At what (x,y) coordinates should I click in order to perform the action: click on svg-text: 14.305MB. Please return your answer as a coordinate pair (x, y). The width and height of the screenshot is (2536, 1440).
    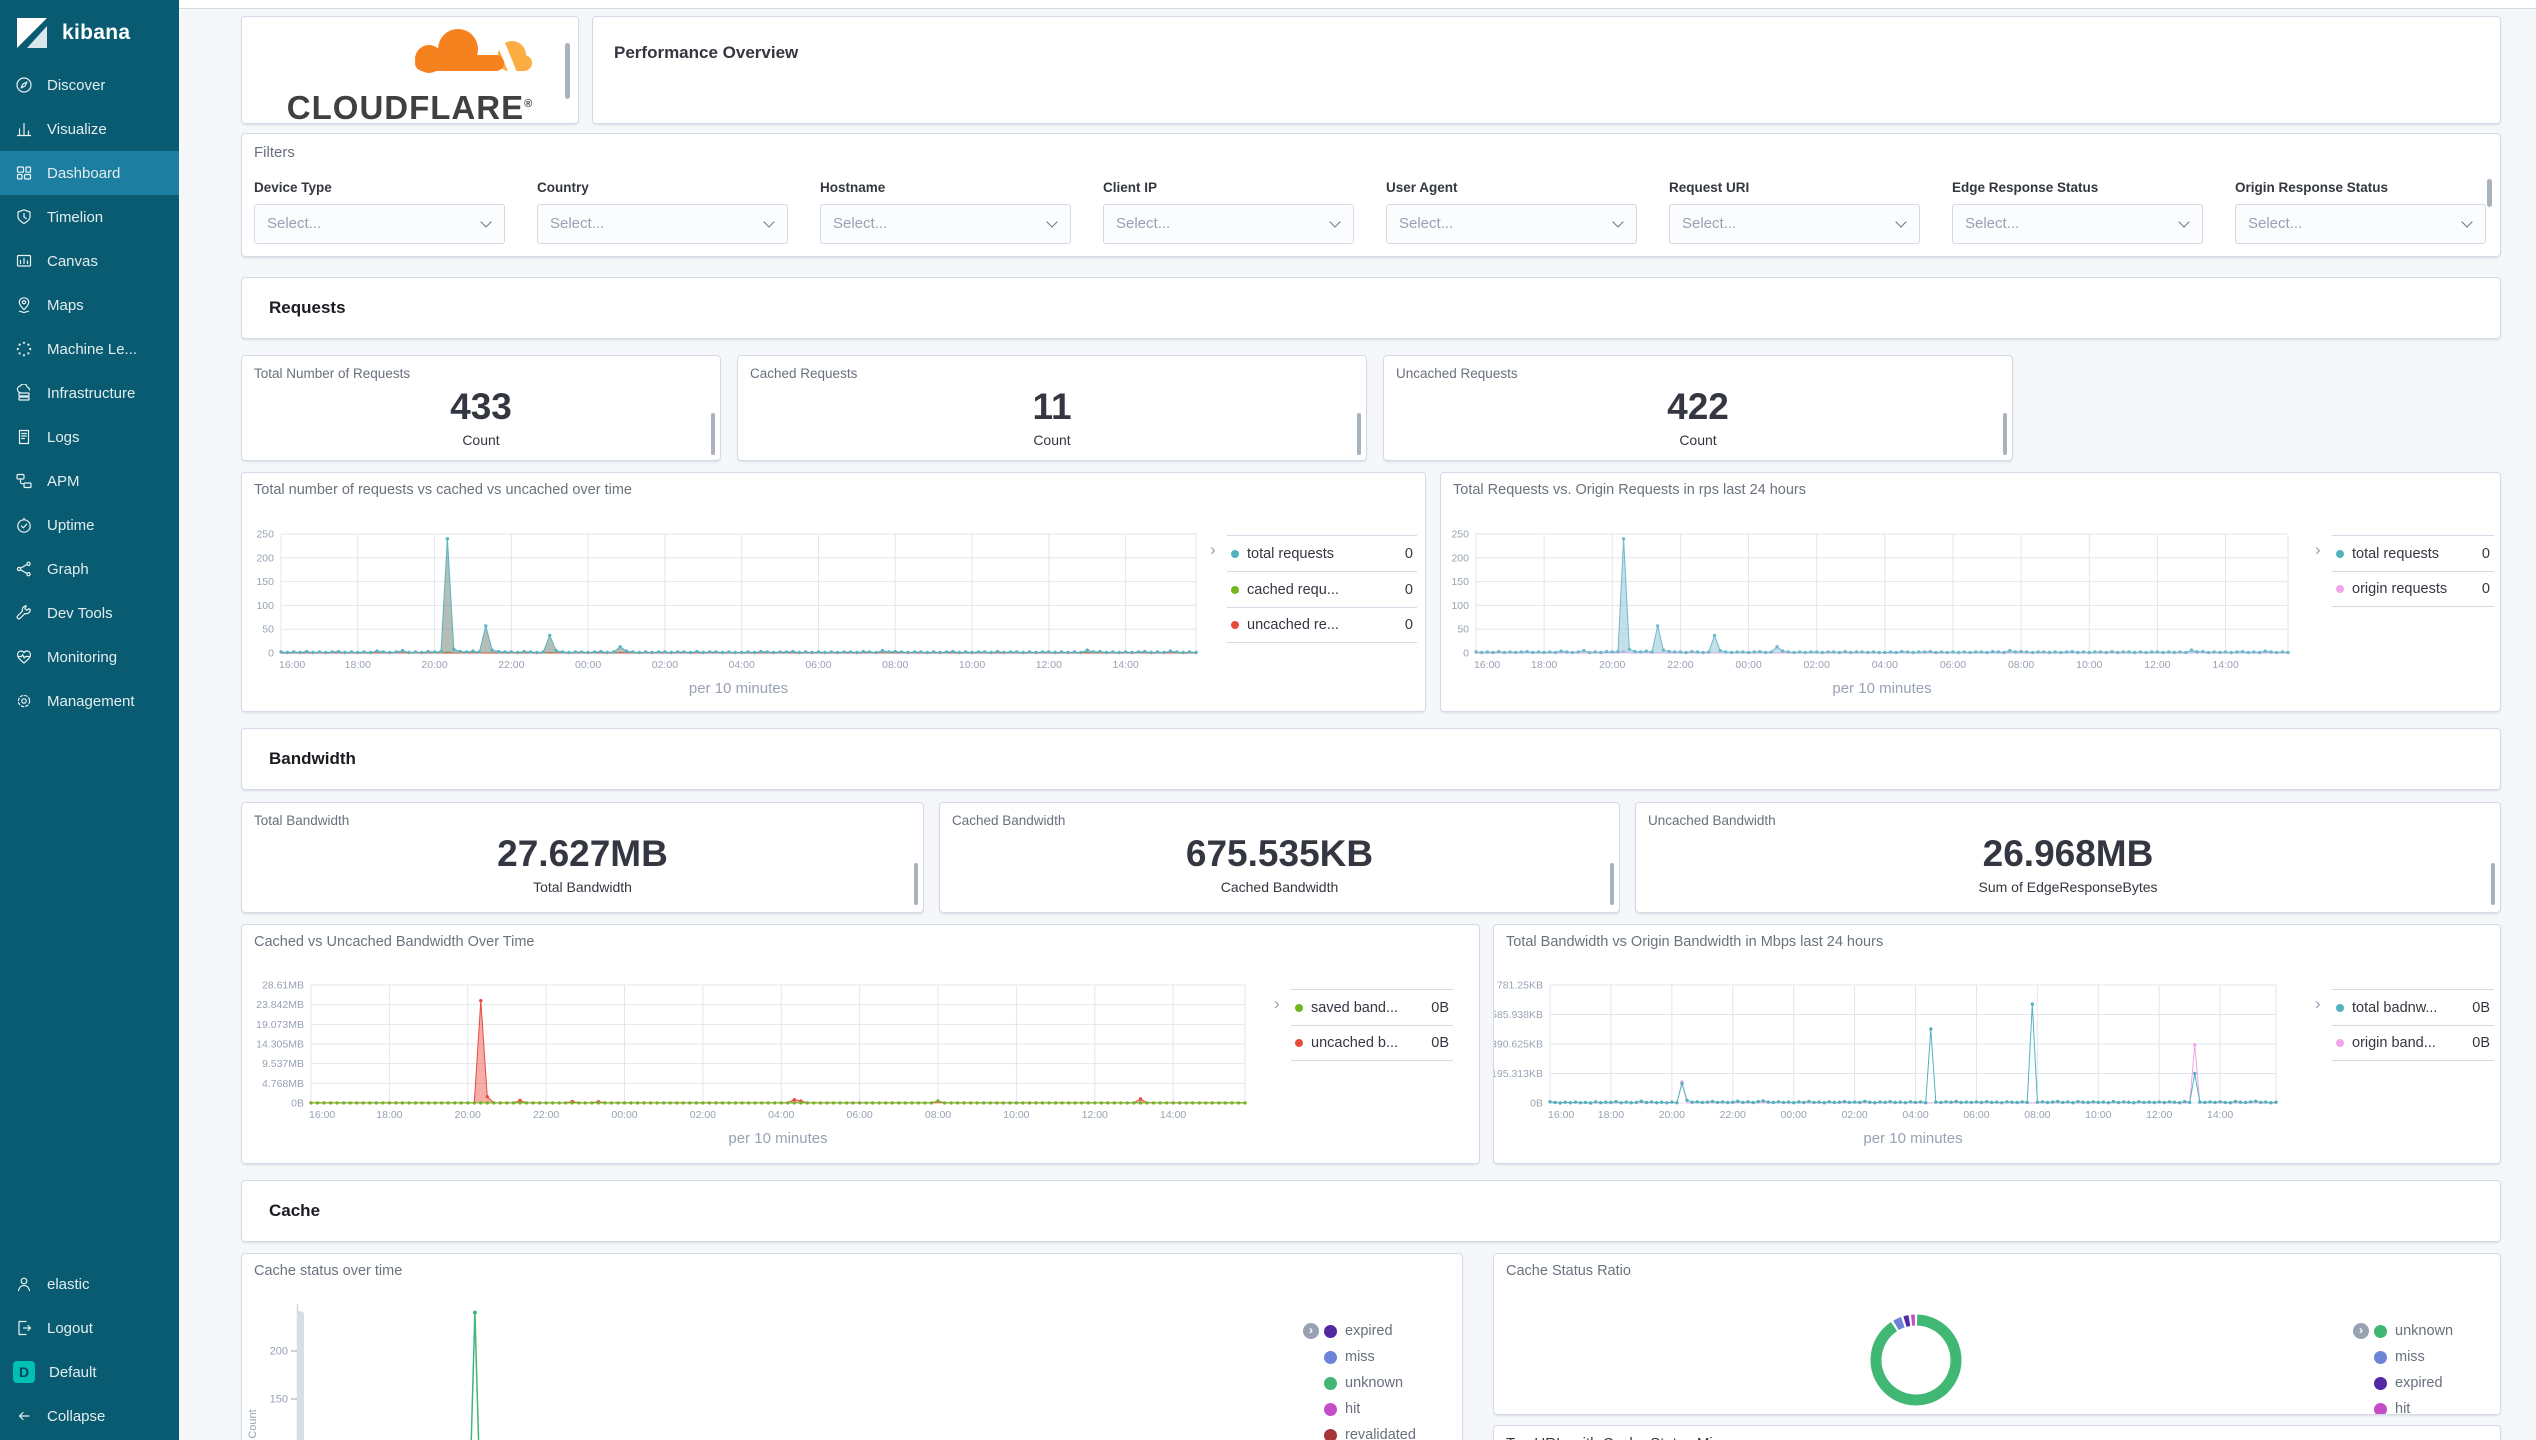
    Looking at the image, I should click on (280, 1045).